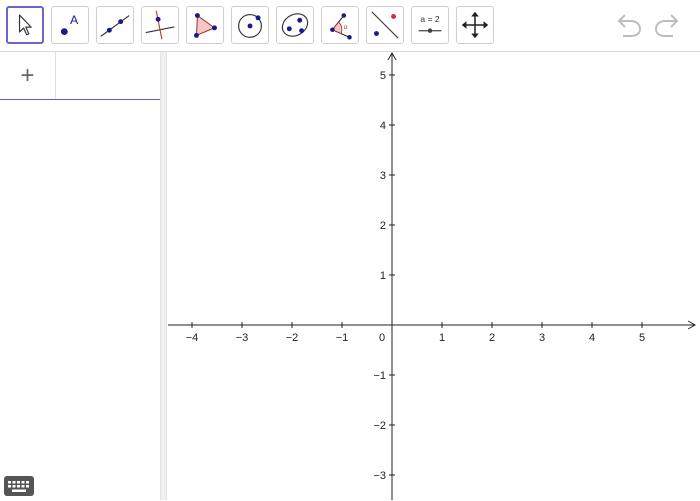  What do you see at coordinates (442, 338) in the screenshot?
I see `x-tick-label: 1` at bounding box center [442, 338].